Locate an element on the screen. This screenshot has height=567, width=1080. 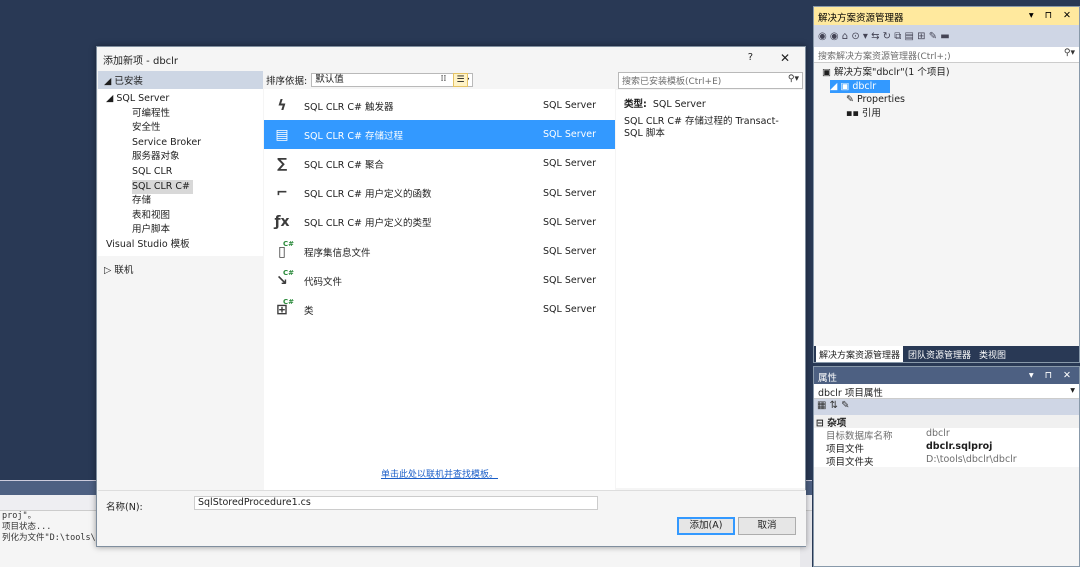
template-icon: ↘ C# is located at coordinates (285, 278).